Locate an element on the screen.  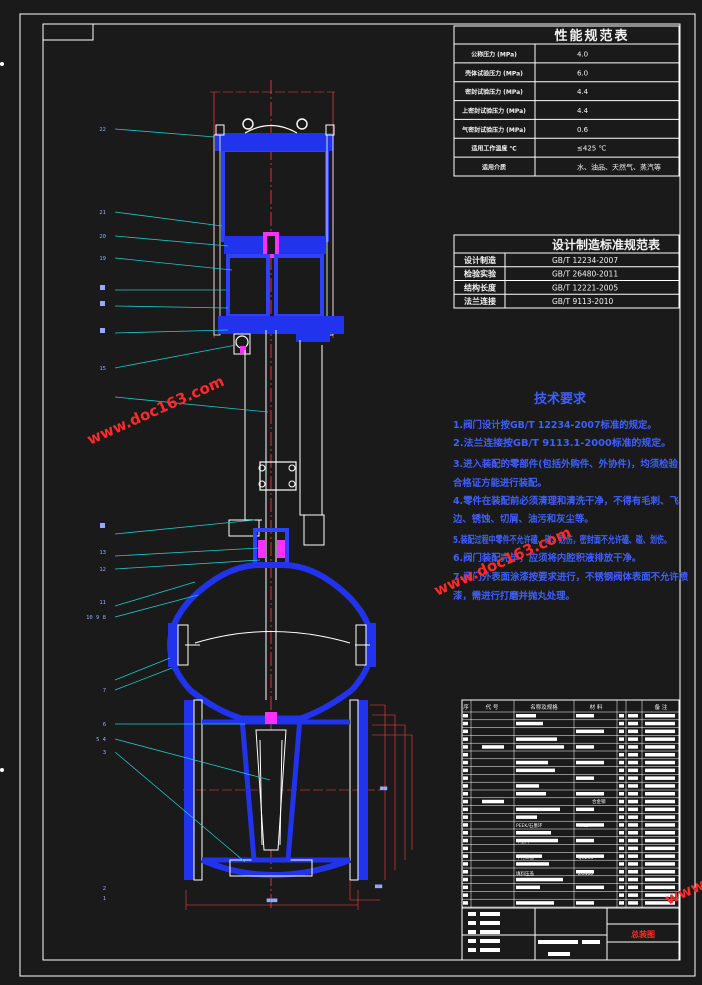
part-label: 10 9 8 is located at coordinates (96, 618).